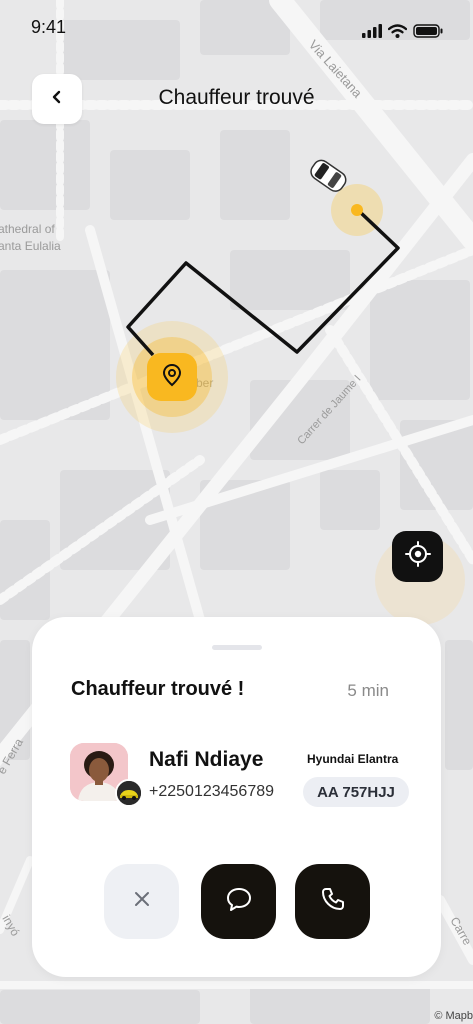 The height and width of the screenshot is (1024, 473). I want to click on signal-icon, so click(372, 33).